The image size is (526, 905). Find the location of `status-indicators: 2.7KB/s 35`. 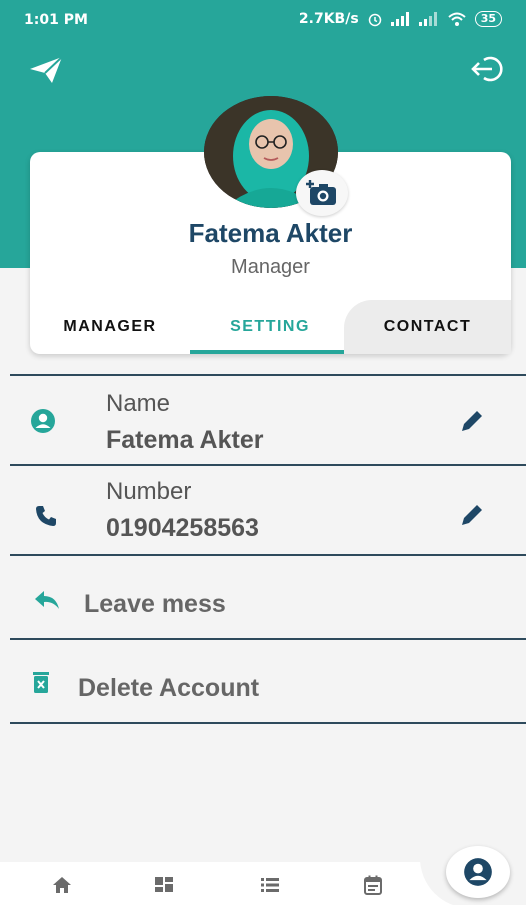

status-indicators: 2.7KB/s 35 is located at coordinates (400, 19).